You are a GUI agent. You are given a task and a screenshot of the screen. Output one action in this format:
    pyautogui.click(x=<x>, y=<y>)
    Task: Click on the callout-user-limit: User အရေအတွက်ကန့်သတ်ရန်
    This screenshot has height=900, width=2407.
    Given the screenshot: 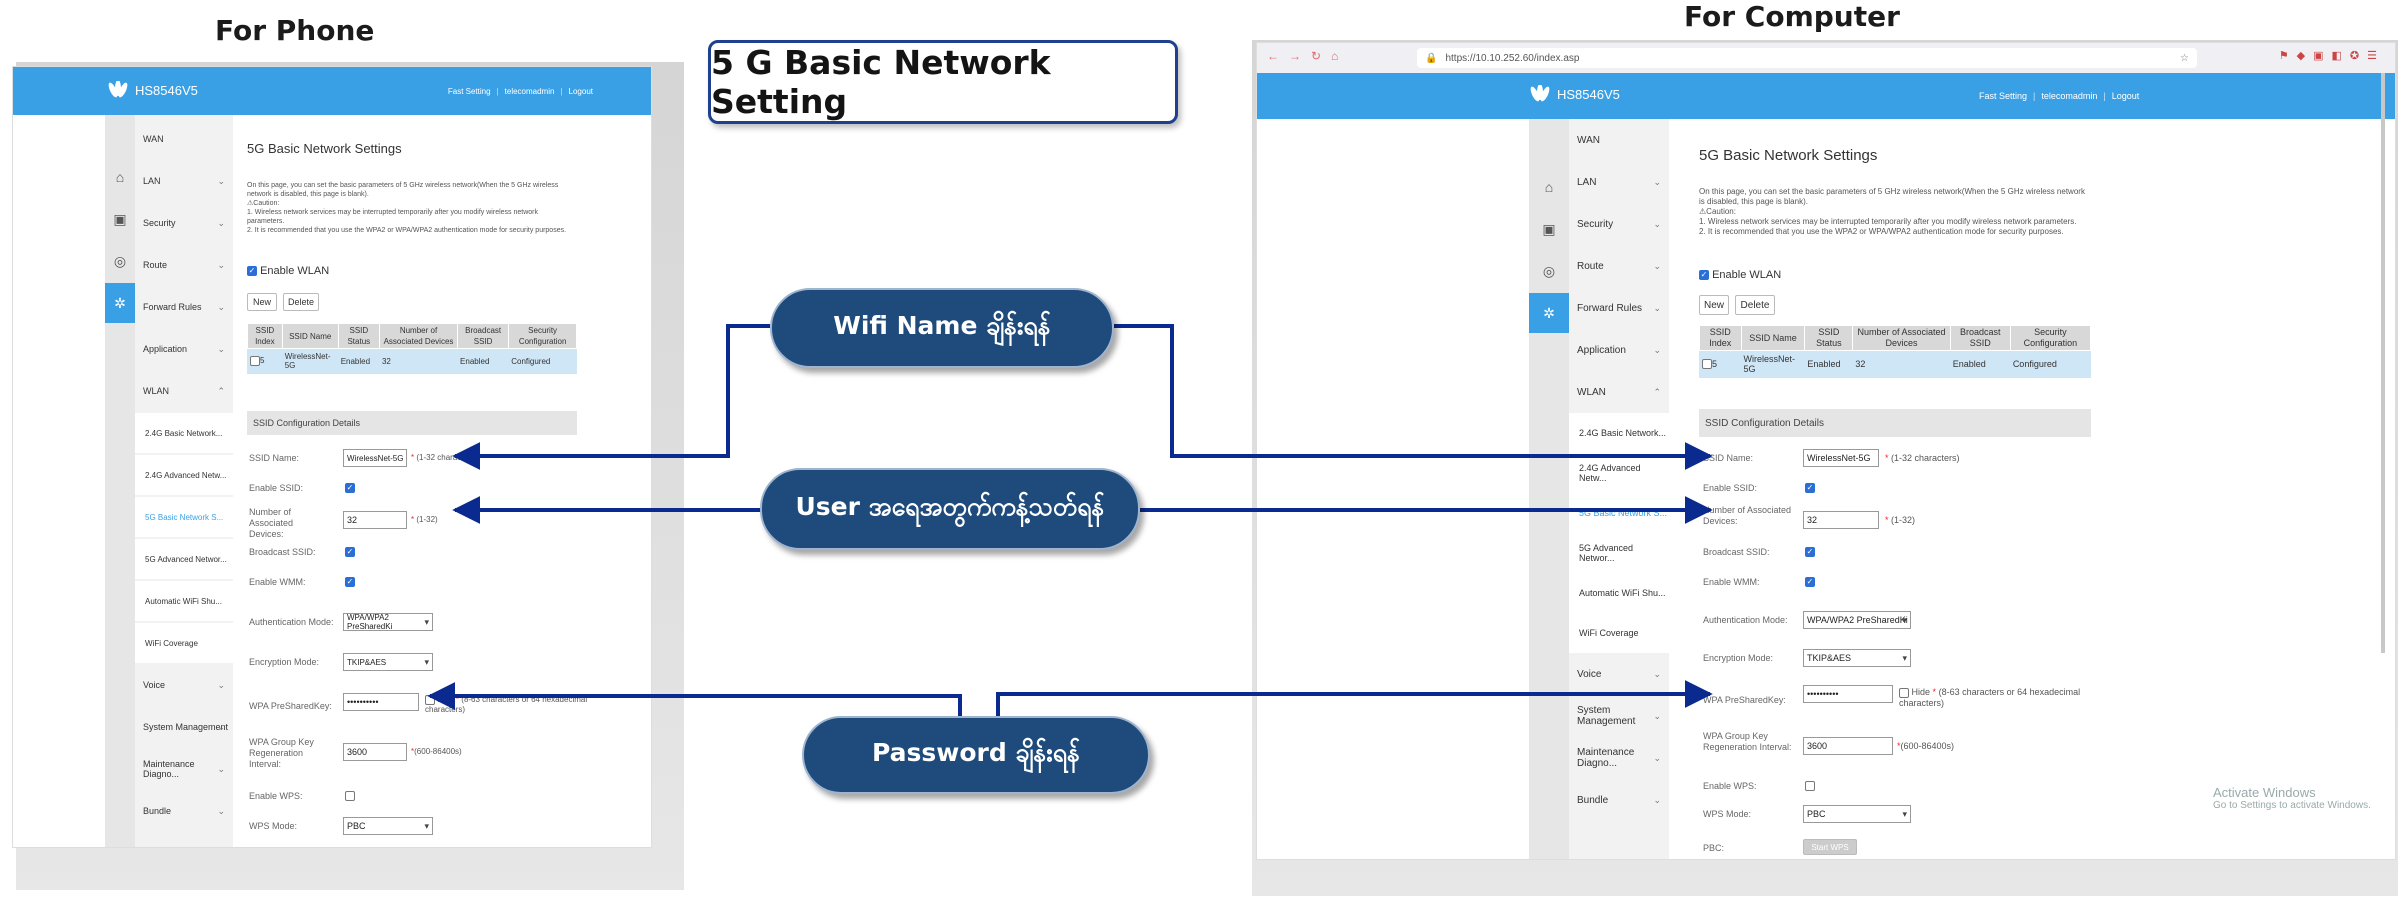 What is the action you would take?
    pyautogui.click(x=950, y=509)
    